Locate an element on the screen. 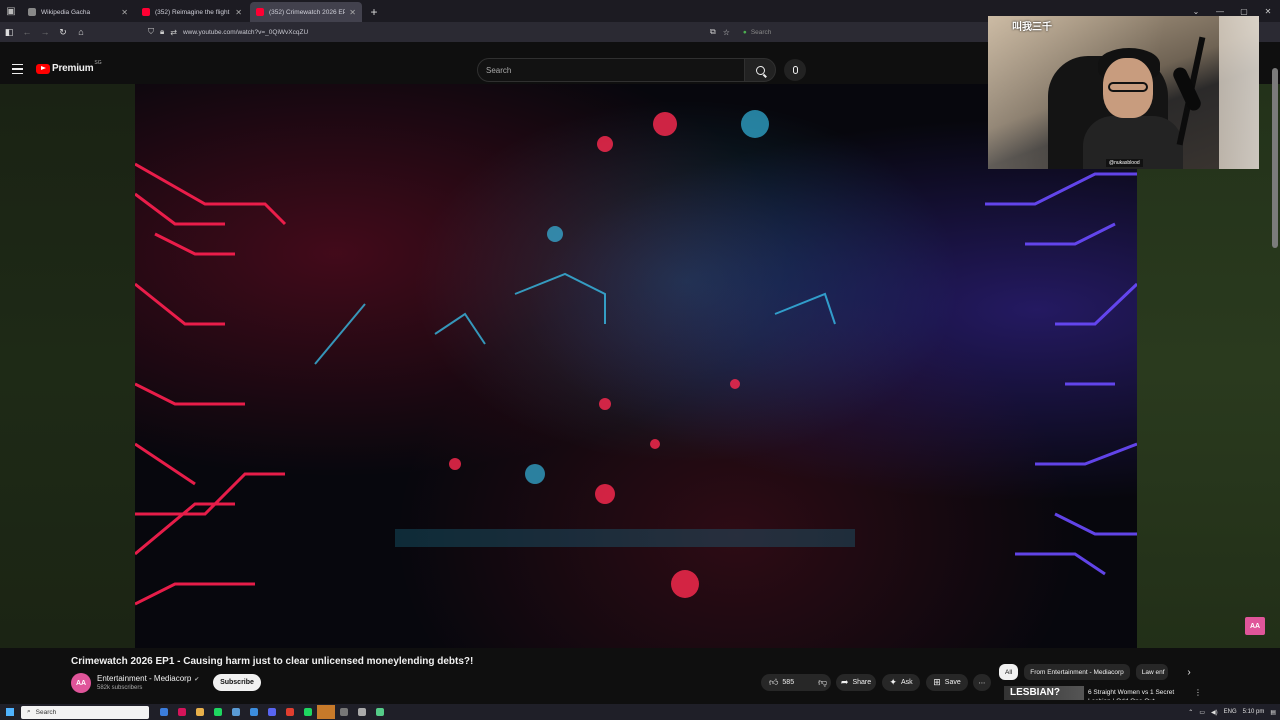  browser-sidebar-icon: ▣ is located at coordinates (11, 11).